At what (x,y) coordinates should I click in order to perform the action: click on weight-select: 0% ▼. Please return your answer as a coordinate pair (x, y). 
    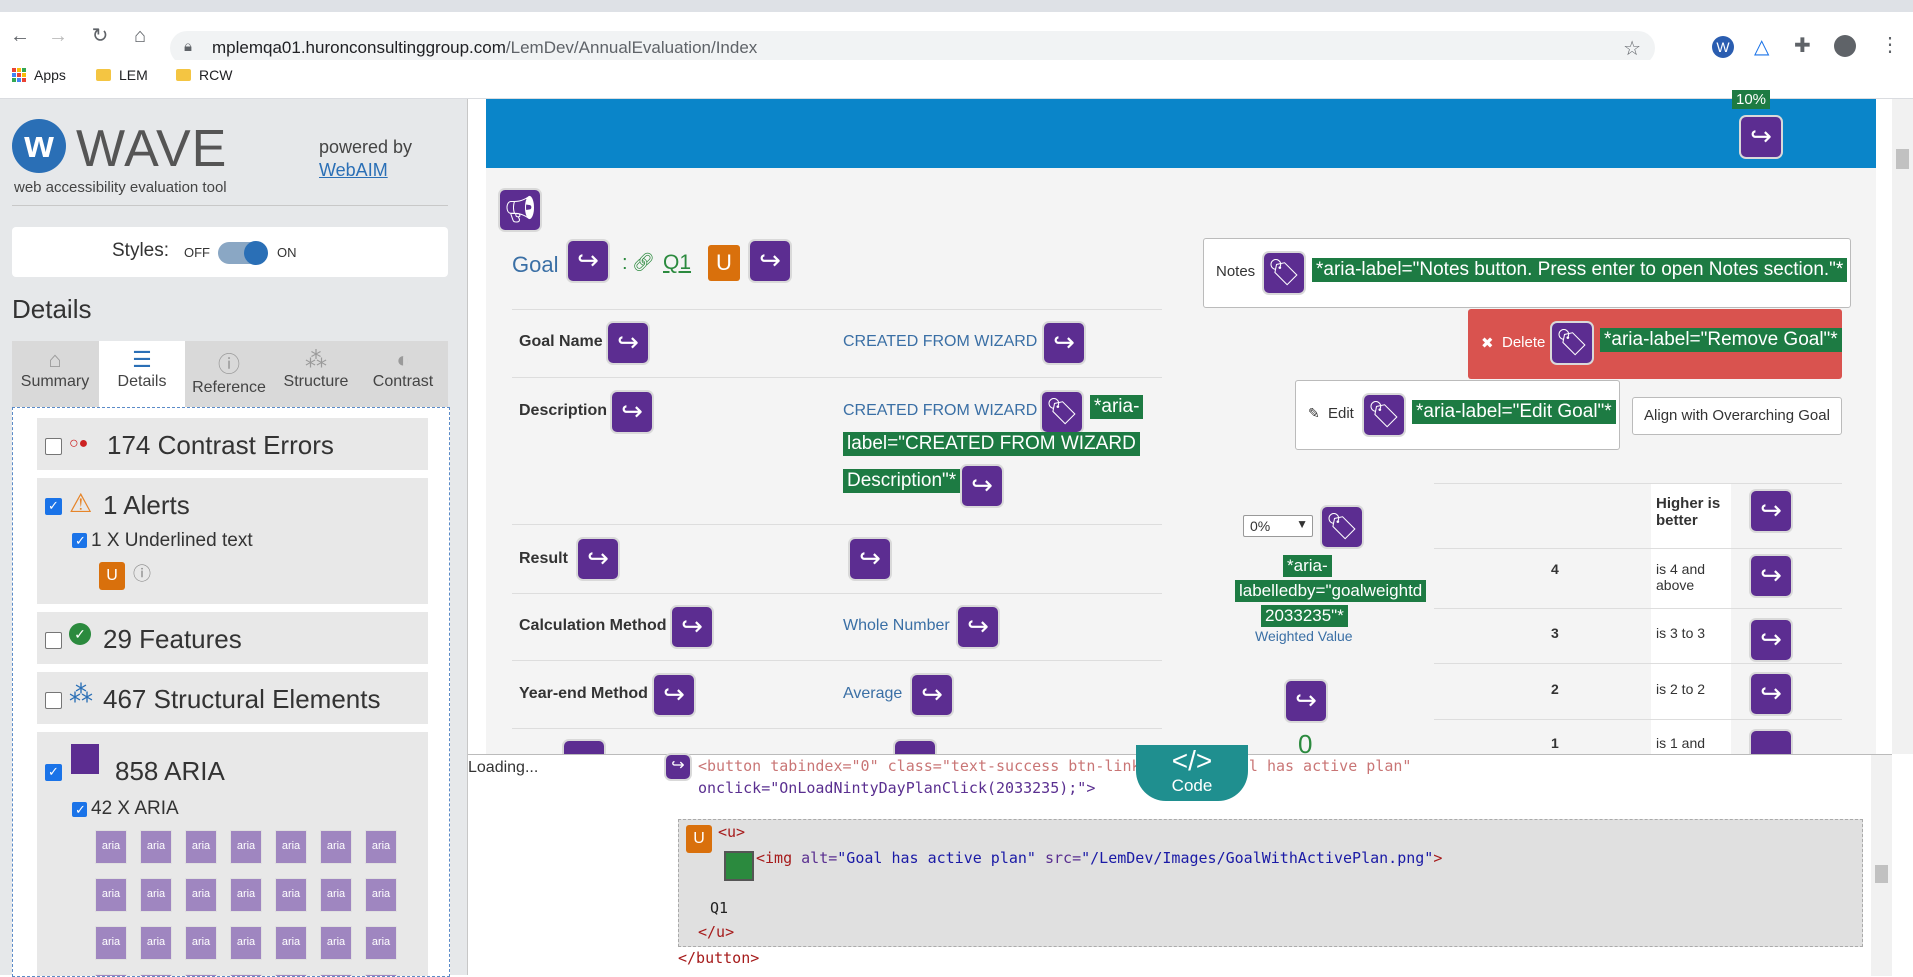
    Looking at the image, I should click on (1278, 526).